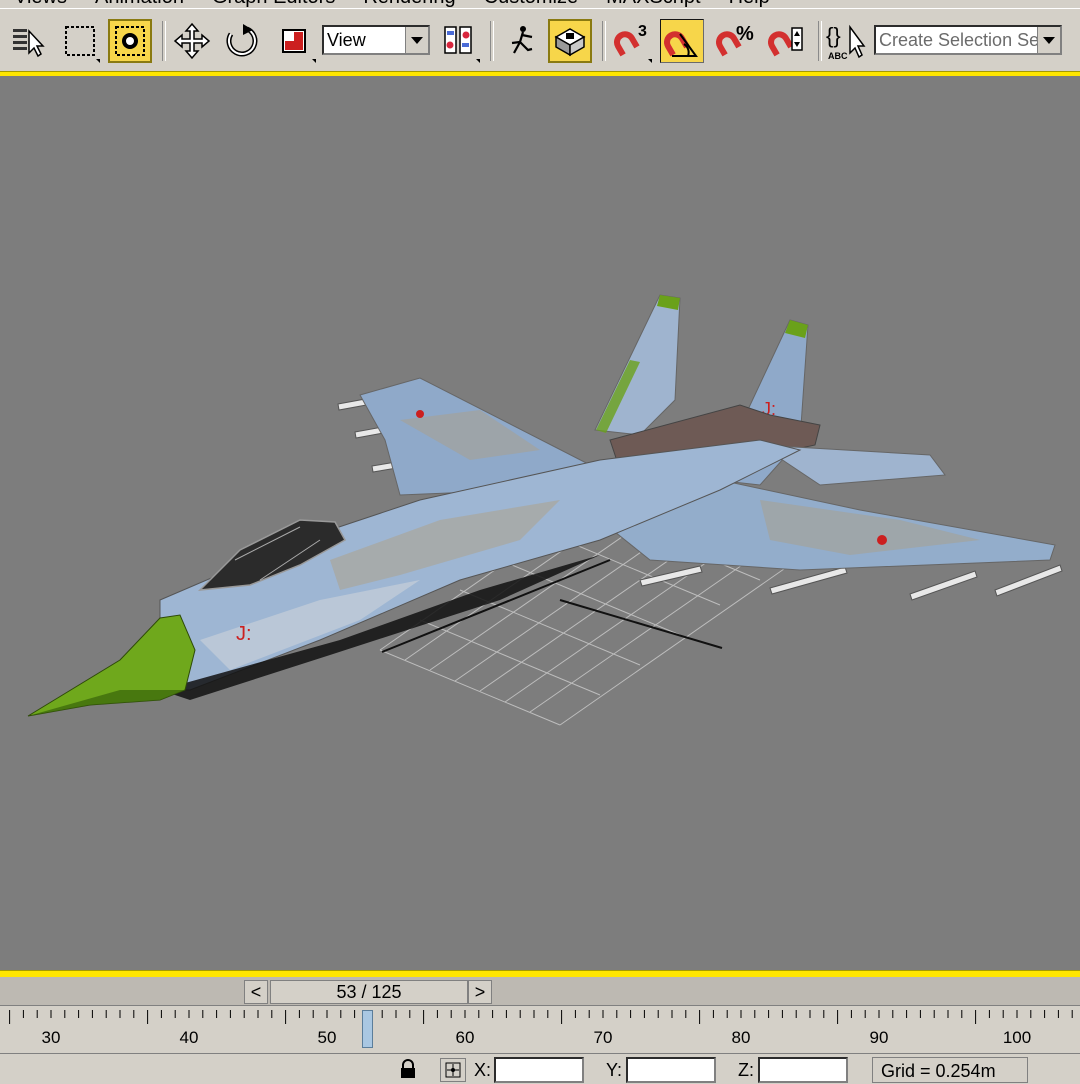 The height and width of the screenshot is (1084, 1080). I want to click on viewport-active-border, so click(540, 973).